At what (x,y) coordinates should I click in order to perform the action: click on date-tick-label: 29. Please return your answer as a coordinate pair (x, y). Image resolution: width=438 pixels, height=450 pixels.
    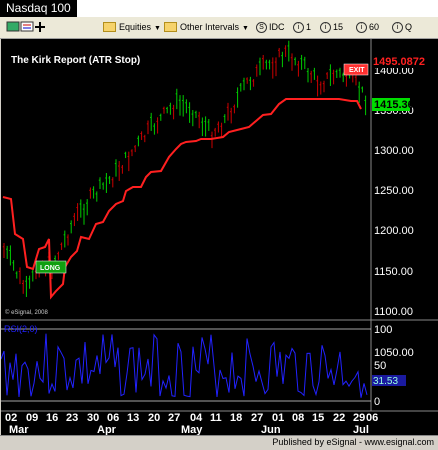
    Looking at the image, I should click on (359, 418).